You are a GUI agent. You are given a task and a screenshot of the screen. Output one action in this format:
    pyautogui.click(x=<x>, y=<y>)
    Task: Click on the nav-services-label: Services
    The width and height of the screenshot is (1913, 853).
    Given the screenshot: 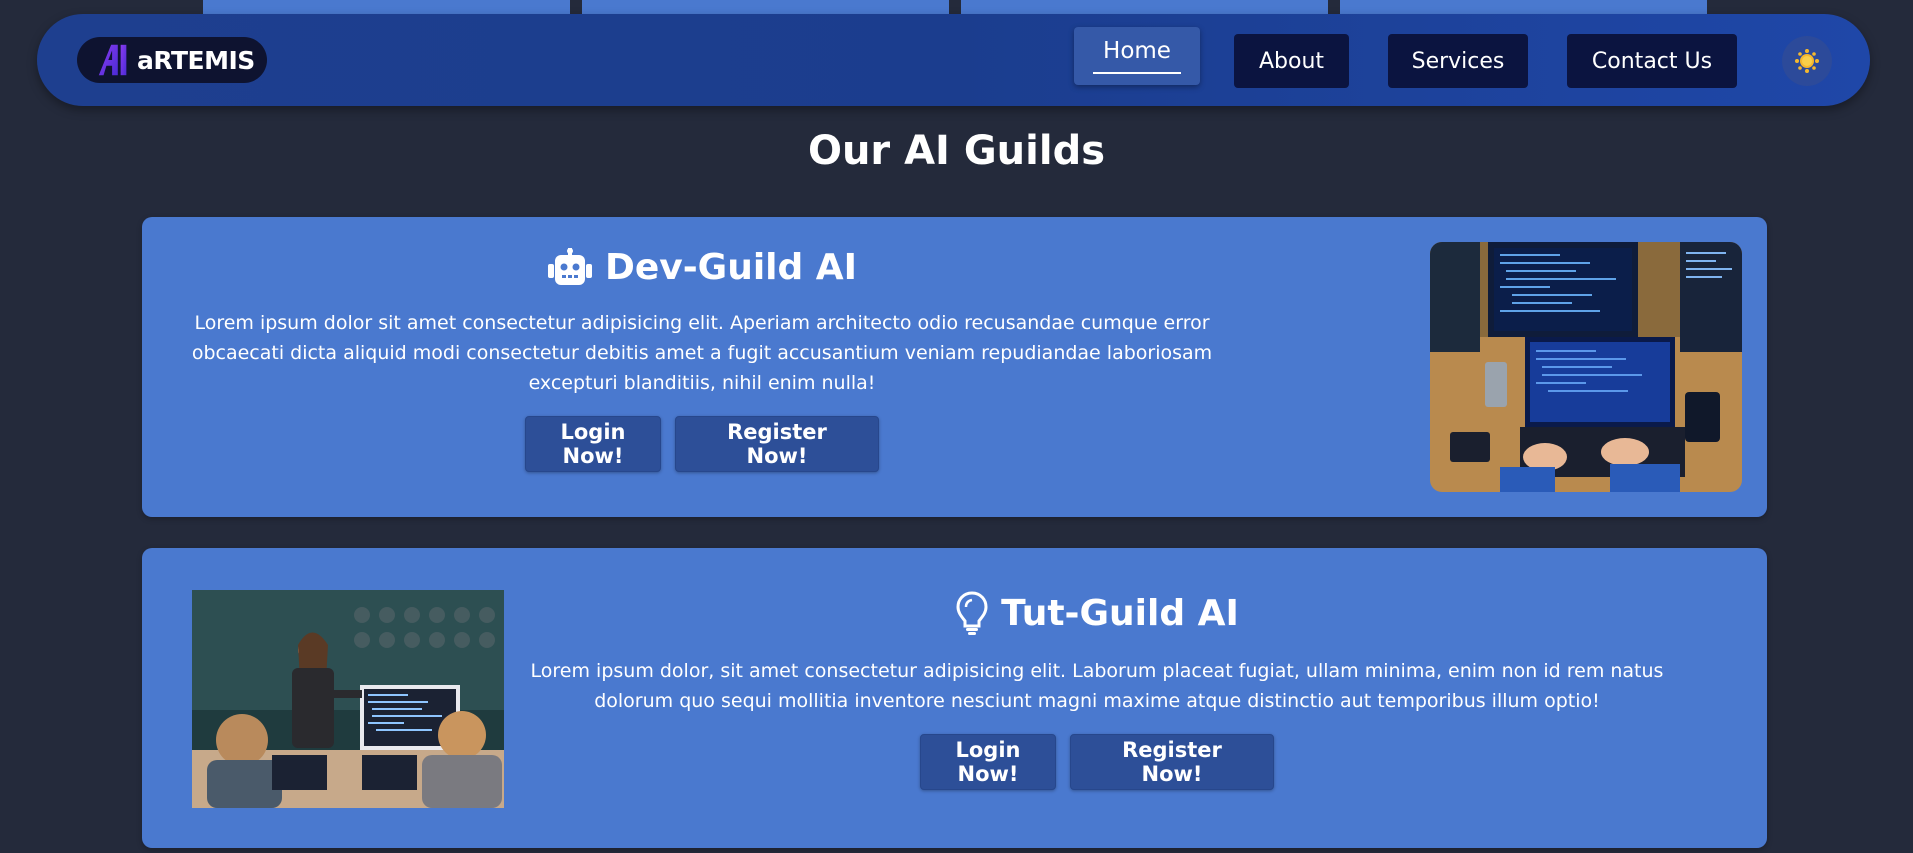 What is the action you would take?
    pyautogui.click(x=1458, y=61)
    